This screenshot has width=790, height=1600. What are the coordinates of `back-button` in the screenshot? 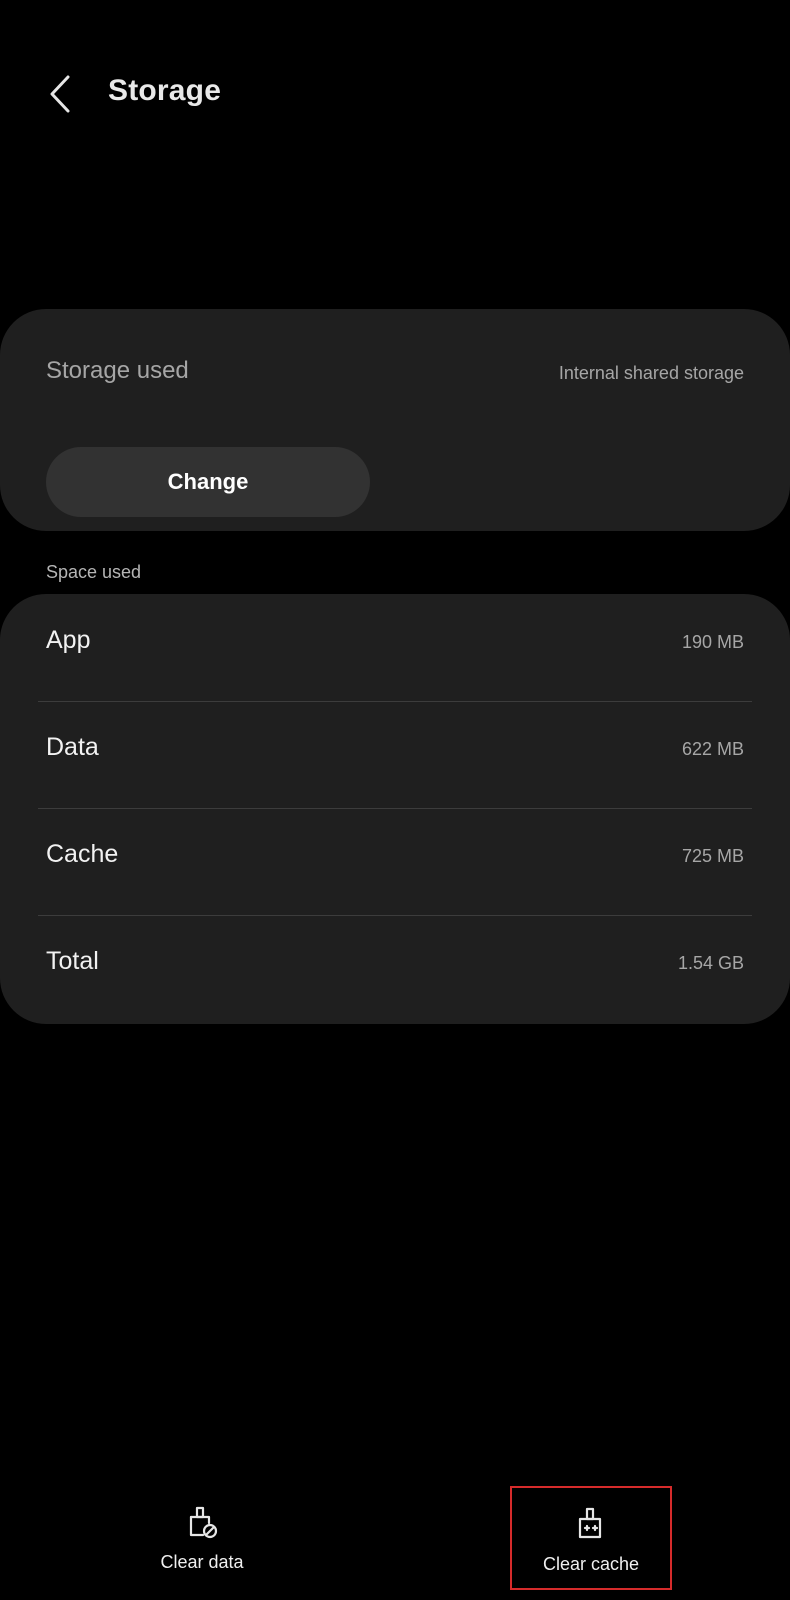 It's located at (60, 94).